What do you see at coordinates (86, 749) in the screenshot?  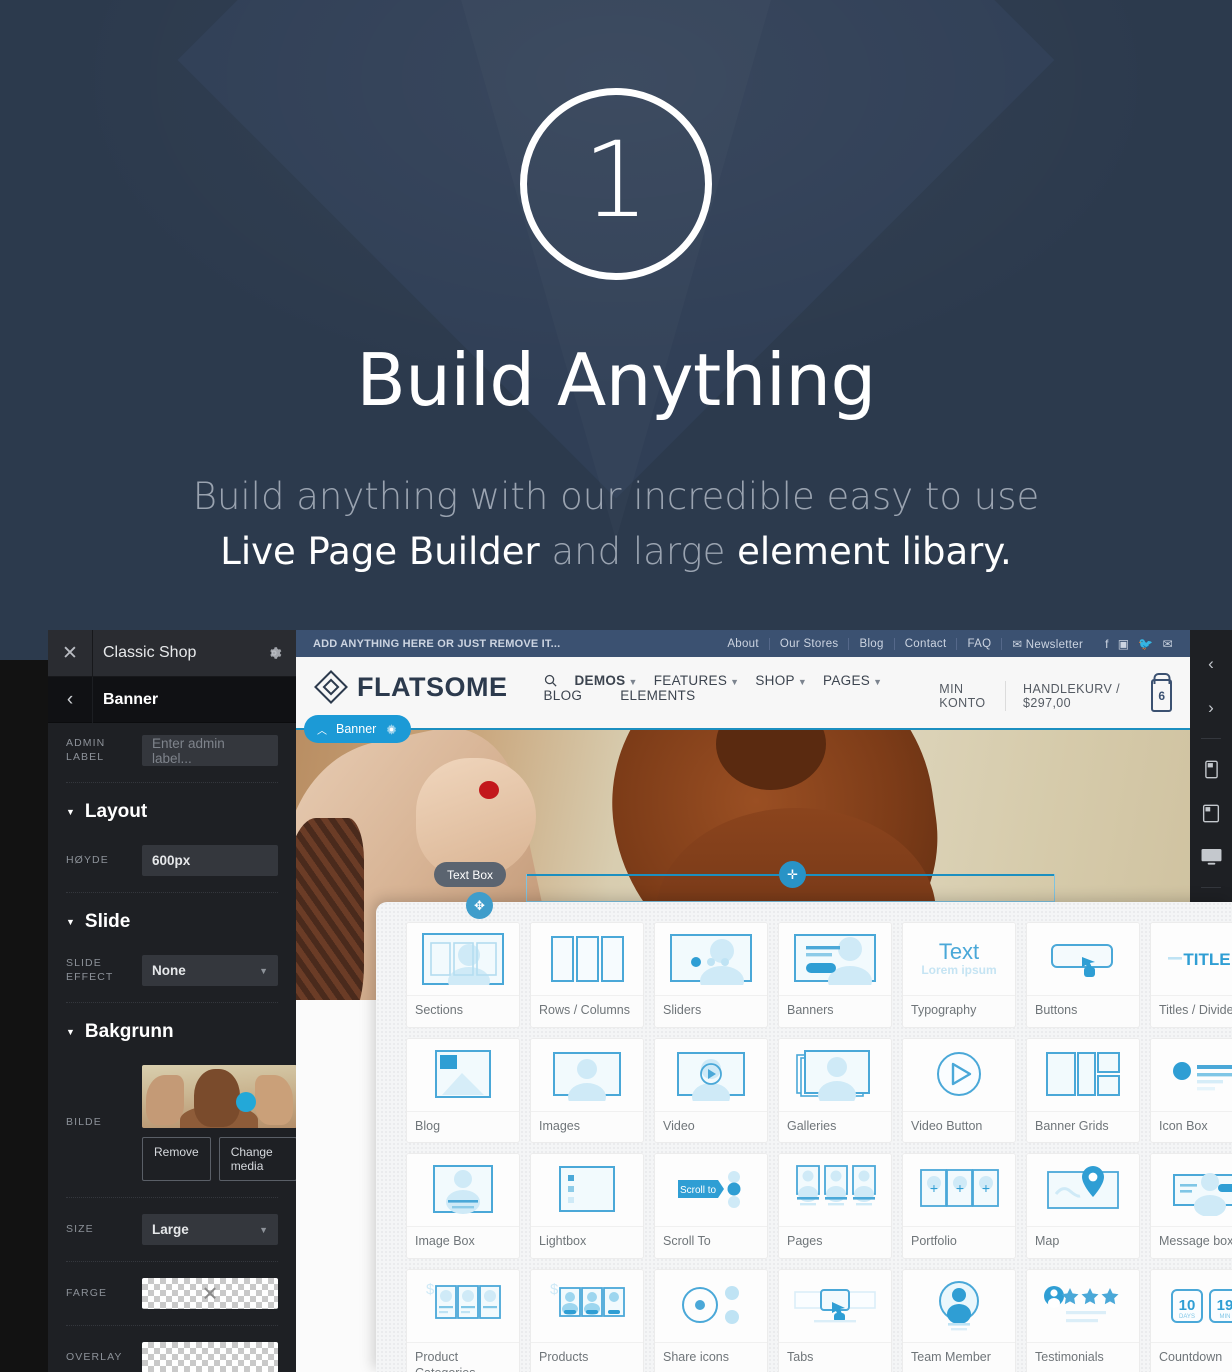 I see `admin-label-label: ADMIN LABEL` at bounding box center [86, 749].